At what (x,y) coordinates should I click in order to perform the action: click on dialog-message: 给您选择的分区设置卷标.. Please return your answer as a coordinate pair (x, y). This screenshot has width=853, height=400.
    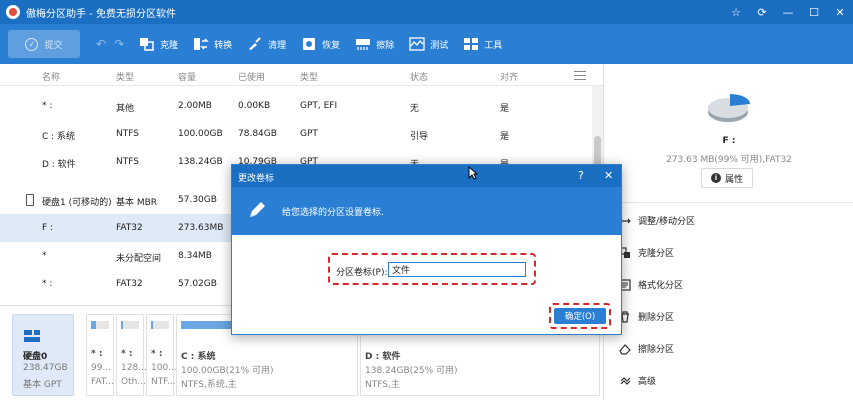
    Looking at the image, I should click on (333, 213).